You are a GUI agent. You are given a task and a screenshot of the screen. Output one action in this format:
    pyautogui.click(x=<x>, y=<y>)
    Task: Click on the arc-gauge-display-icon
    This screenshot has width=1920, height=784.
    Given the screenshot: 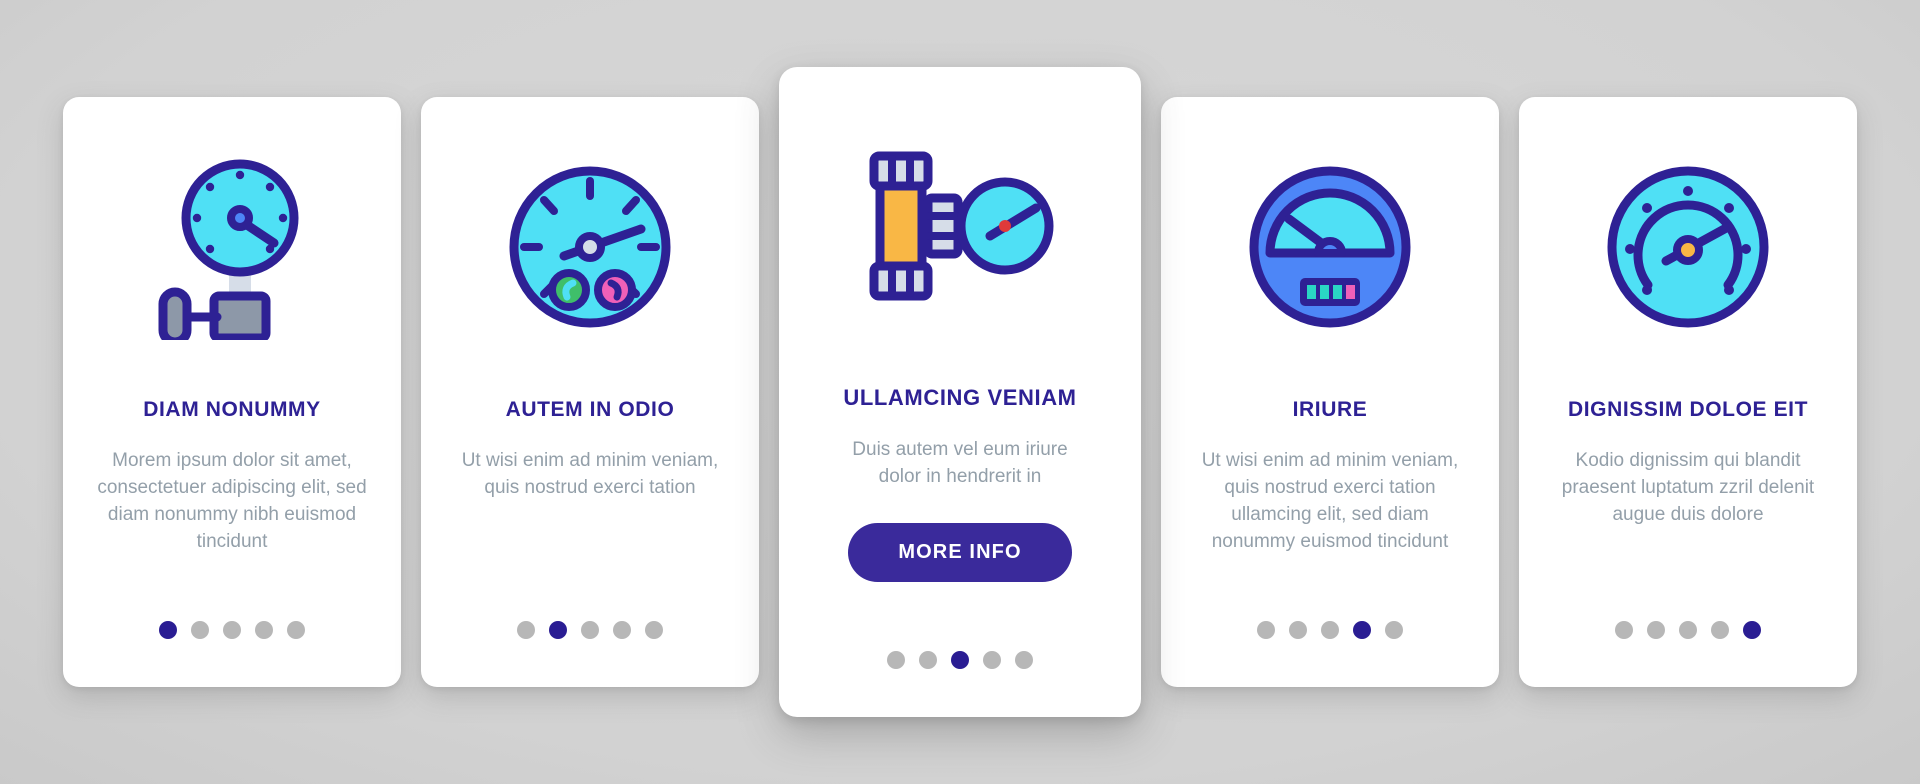 What is the action you would take?
    pyautogui.click(x=1330, y=247)
    